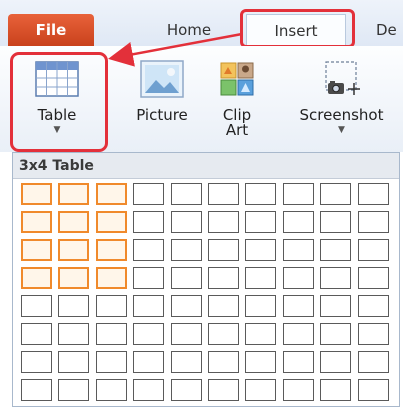 Image resolution: width=403 pixels, height=407 pixels. I want to click on table-size-header: 3x4 Table, so click(206, 166).